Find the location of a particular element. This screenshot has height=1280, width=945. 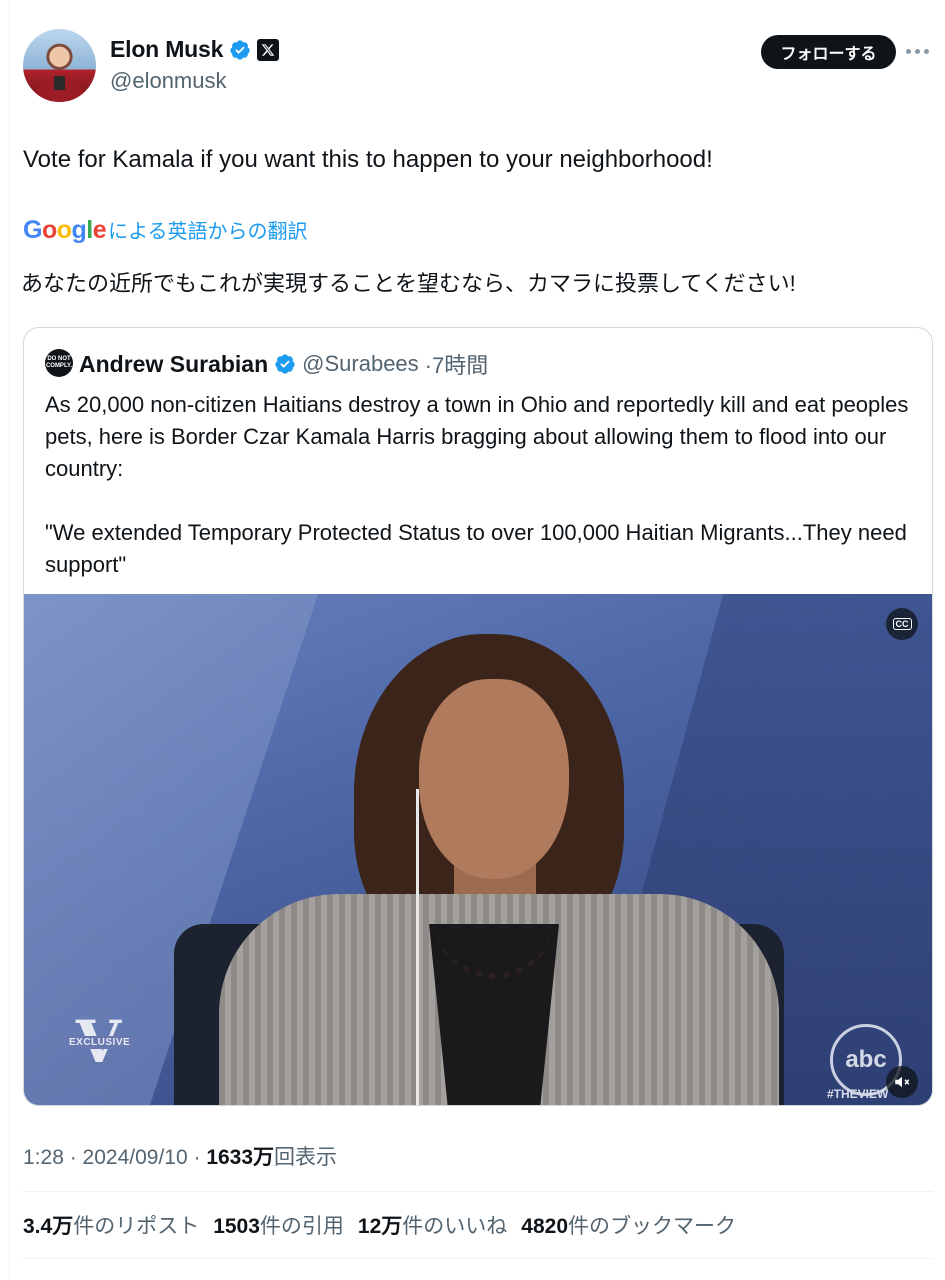

author-avatar is located at coordinates (59, 65).